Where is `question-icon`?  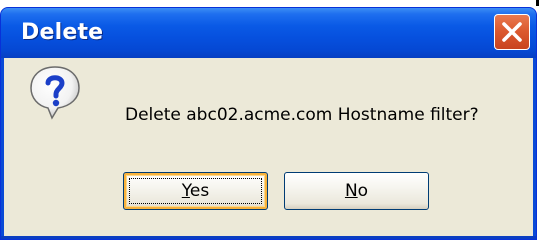 question-icon is located at coordinates (55, 93).